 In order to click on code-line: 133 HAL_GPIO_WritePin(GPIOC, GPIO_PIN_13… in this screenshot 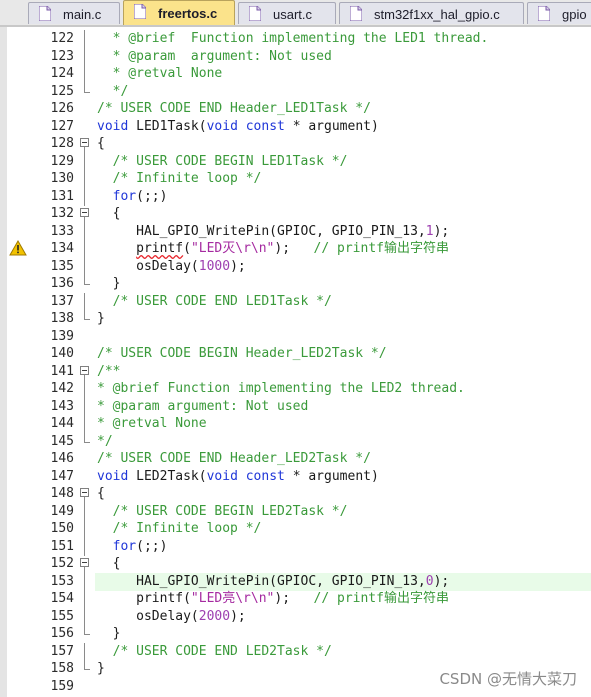, I will do `click(295, 231)`.